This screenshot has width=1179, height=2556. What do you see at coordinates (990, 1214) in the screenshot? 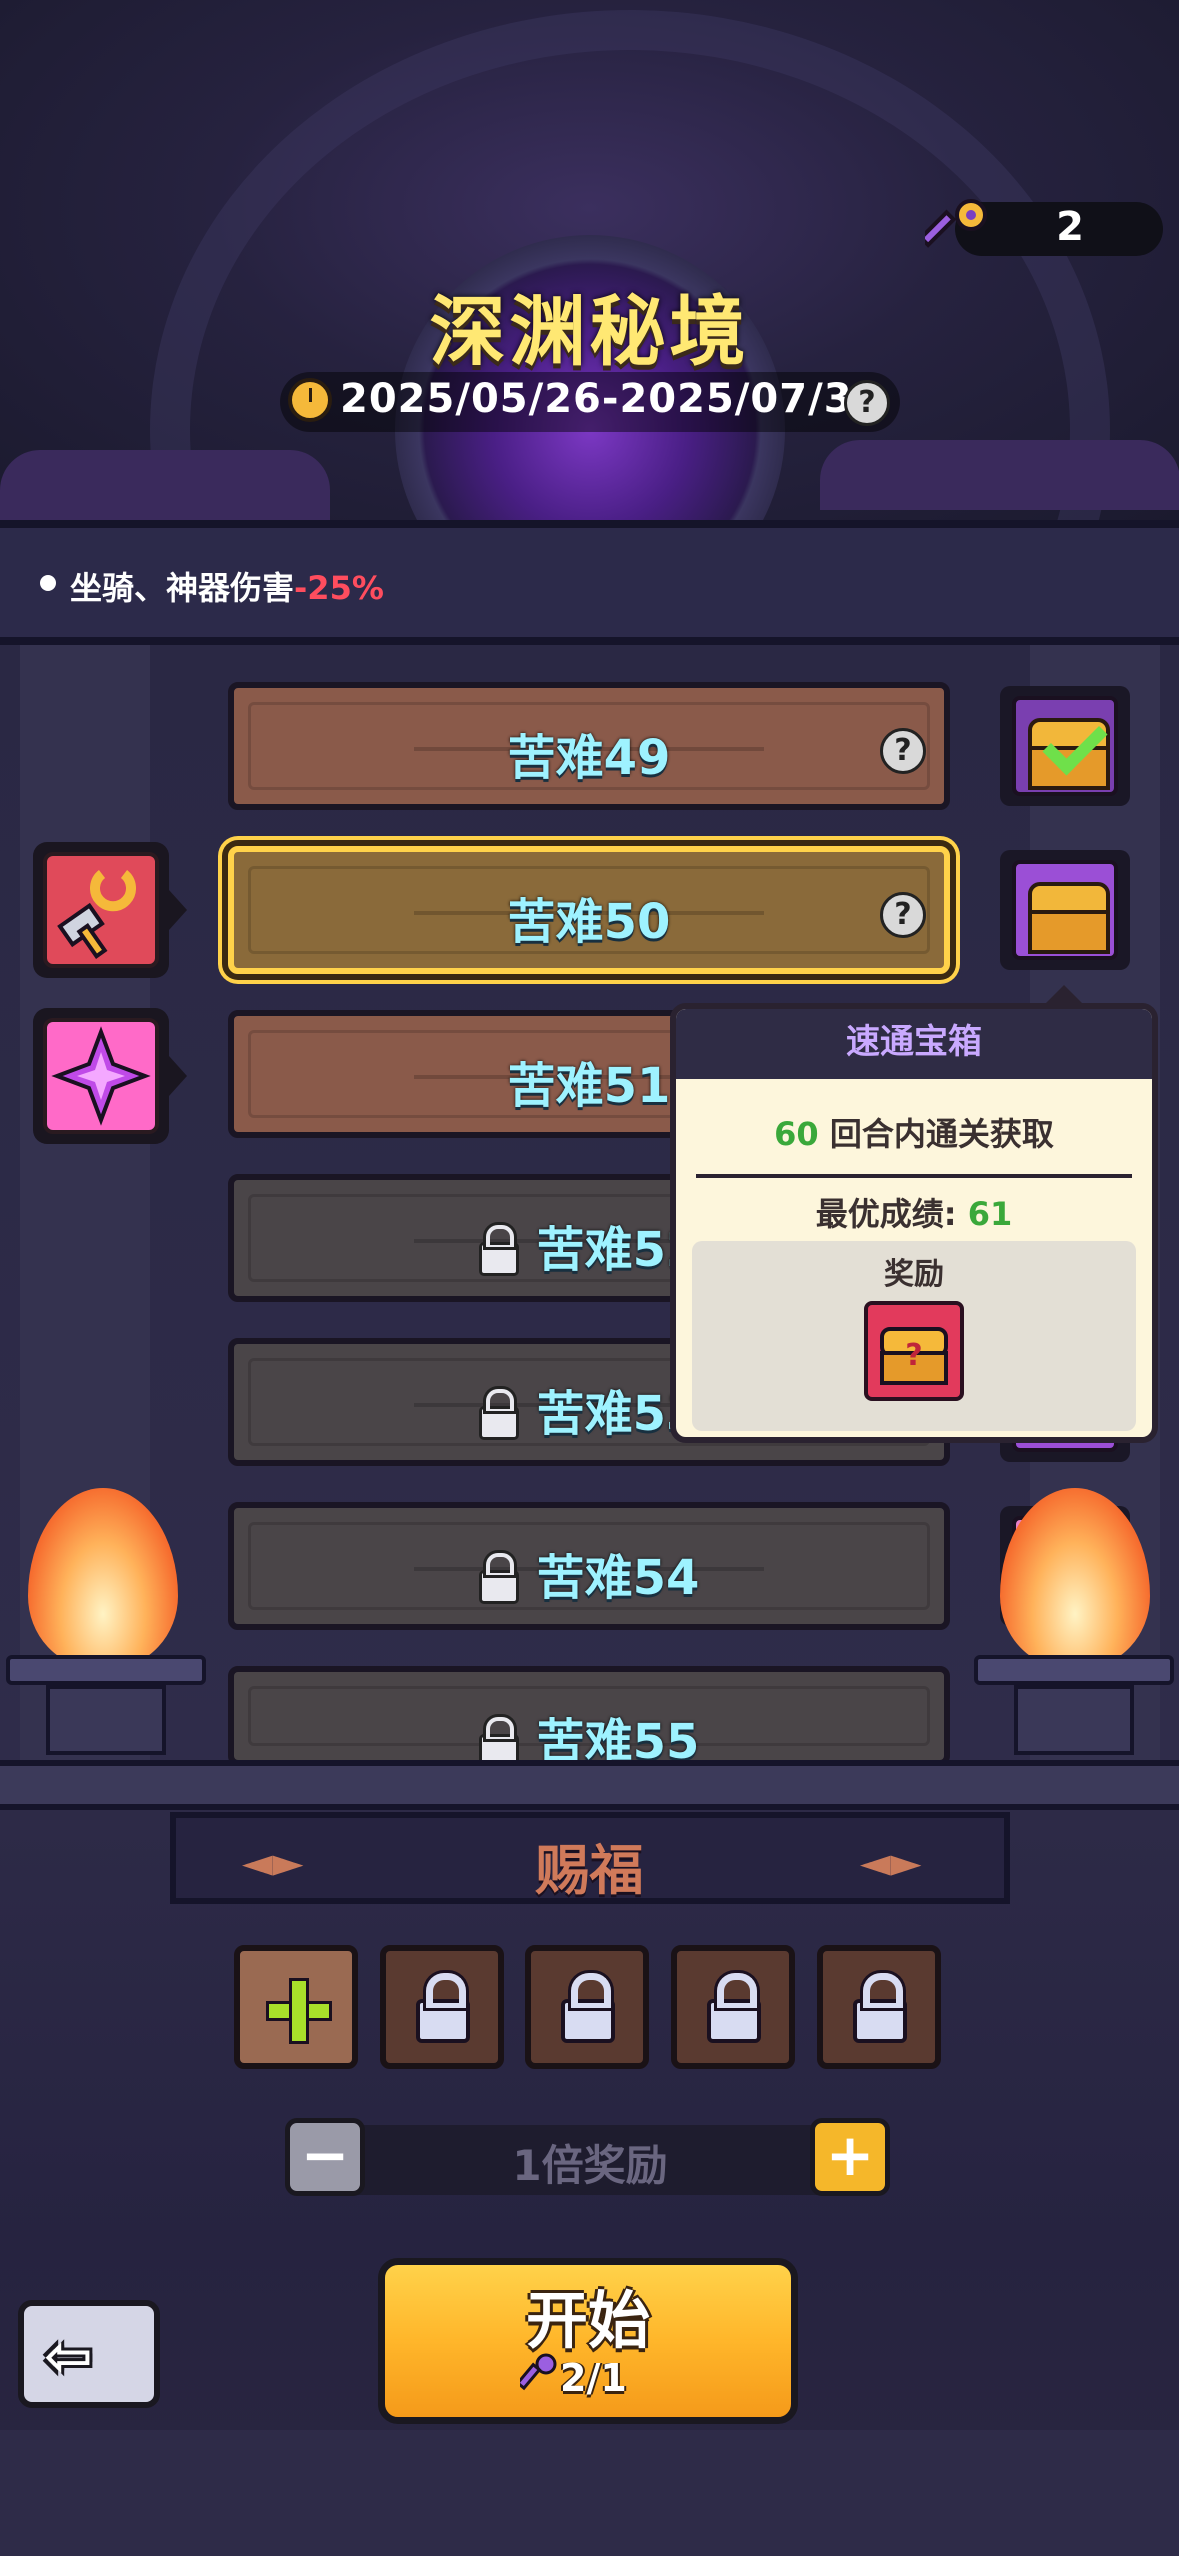
I see `best-value: 61` at bounding box center [990, 1214].